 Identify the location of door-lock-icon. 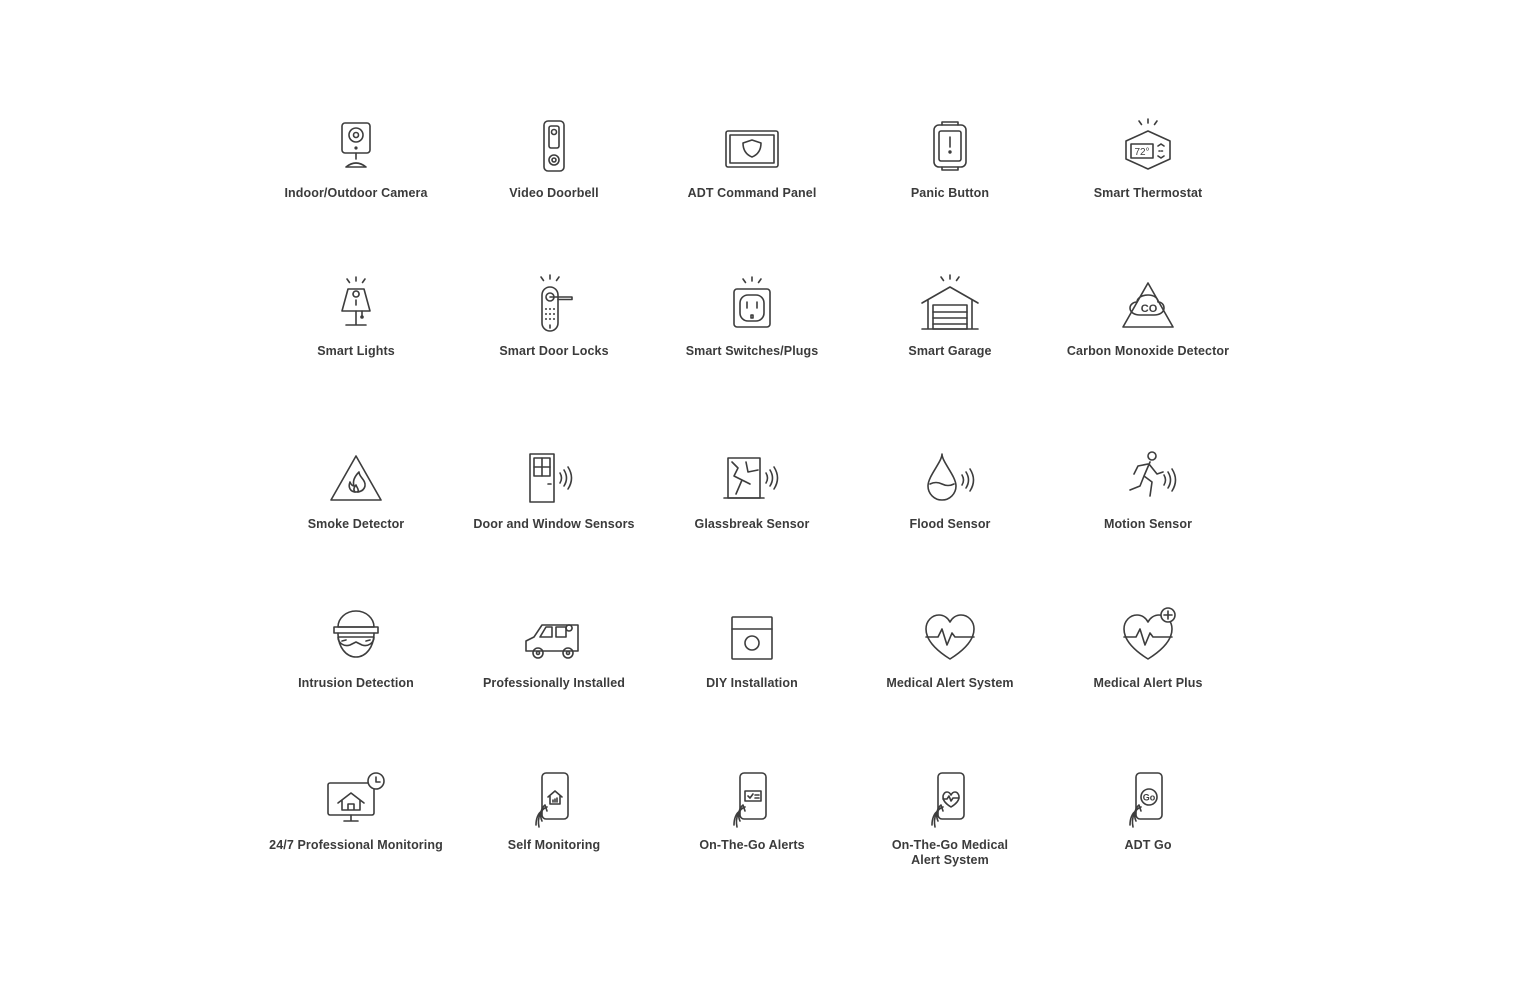
(554, 304).